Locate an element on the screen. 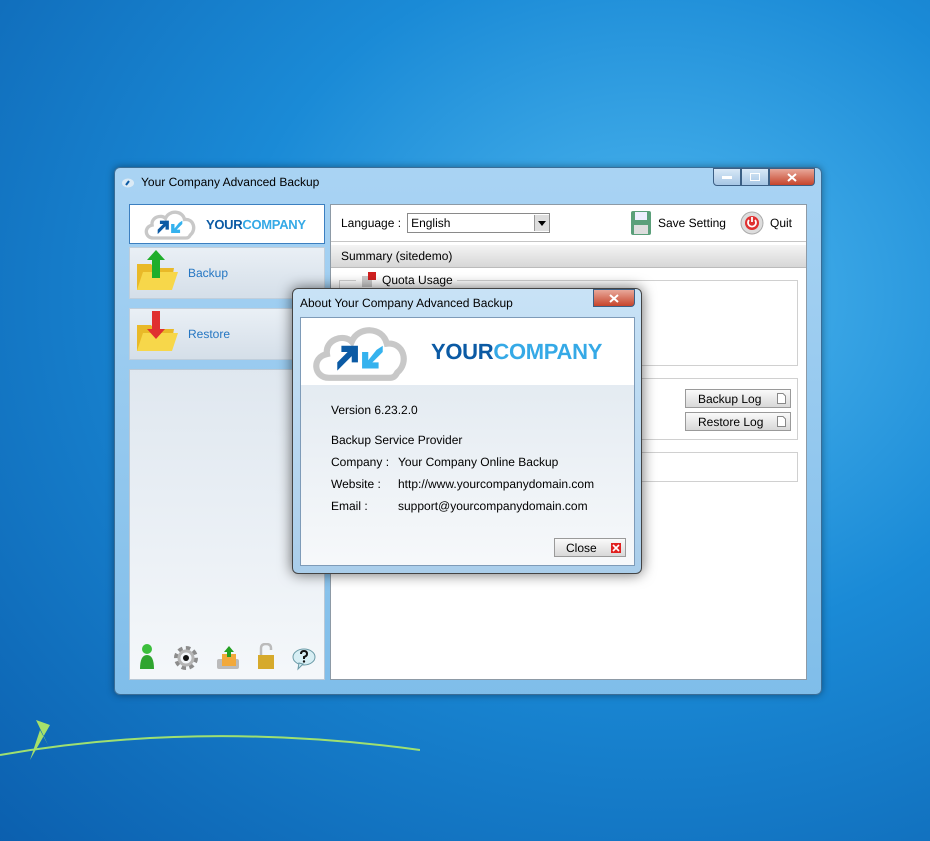 The height and width of the screenshot is (841, 930). close-button is located at coordinates (792, 177).